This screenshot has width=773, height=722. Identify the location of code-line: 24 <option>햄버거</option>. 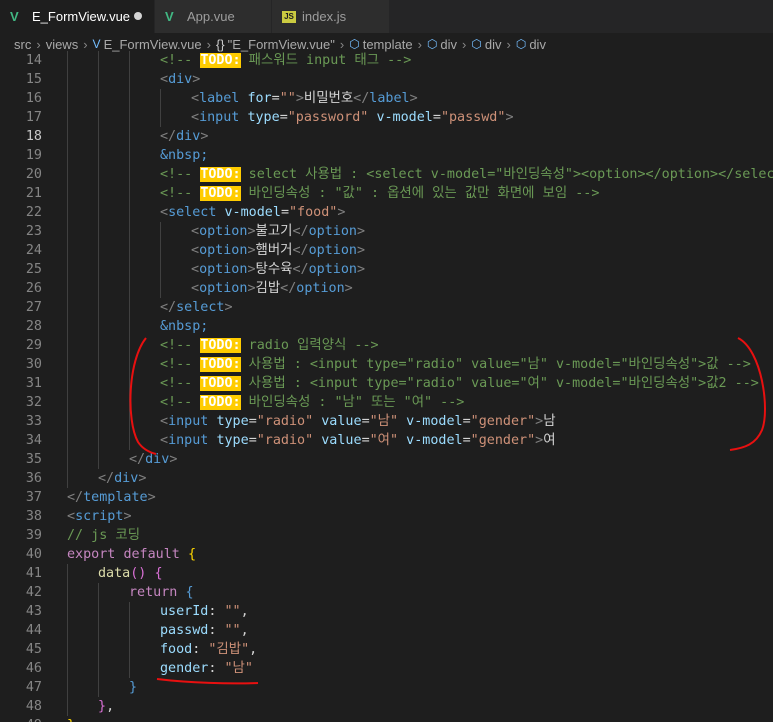
(386, 250).